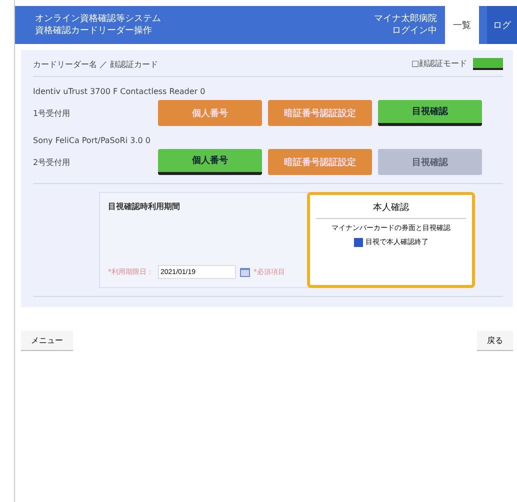  Describe the element at coordinates (405, 25) in the screenshot. I see `facility-info: マイナ太郎病院 ログイン中` at that location.